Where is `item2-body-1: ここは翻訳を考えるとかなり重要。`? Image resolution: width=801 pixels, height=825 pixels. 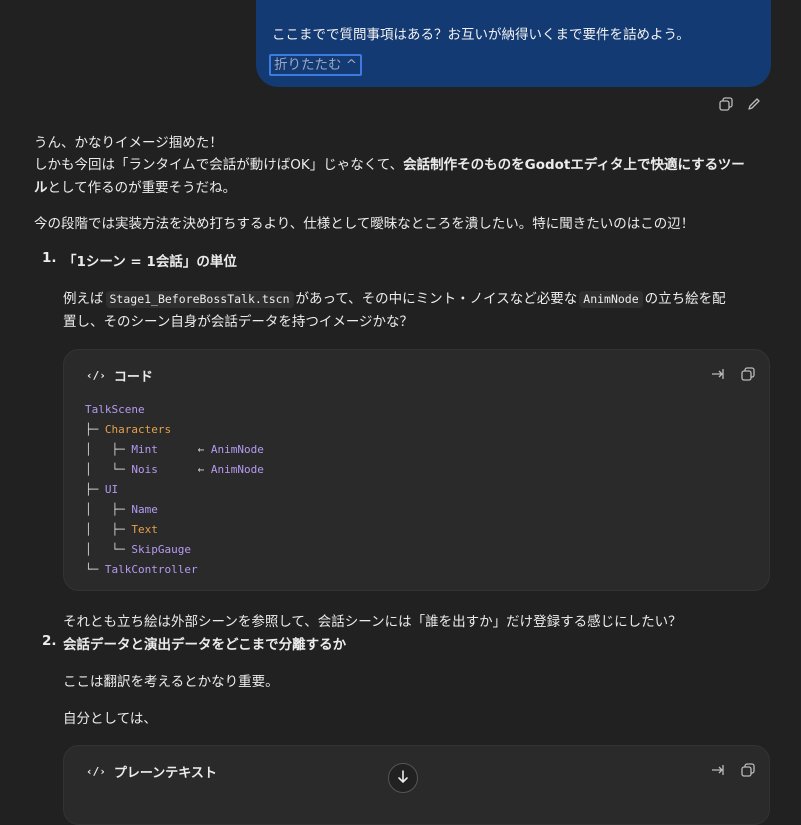 item2-body-1: ここは翻訳を考えるとかなり重要。 is located at coordinates (171, 682).